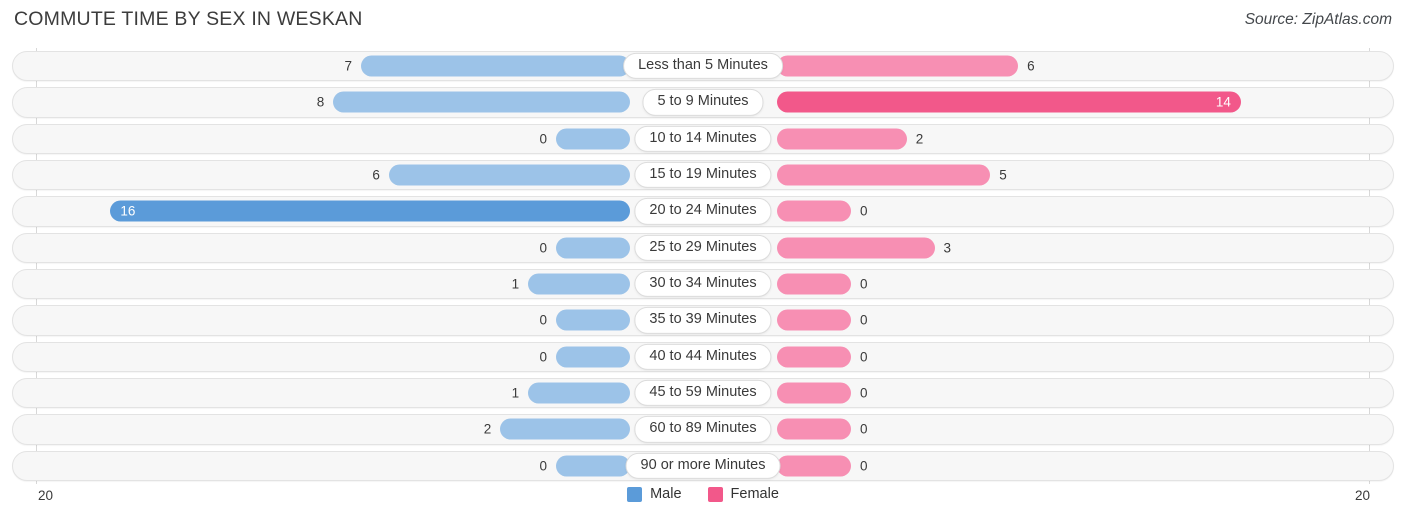 The height and width of the screenshot is (522, 1406). I want to click on category-label: 35 to 39 Minutes, so click(703, 320).